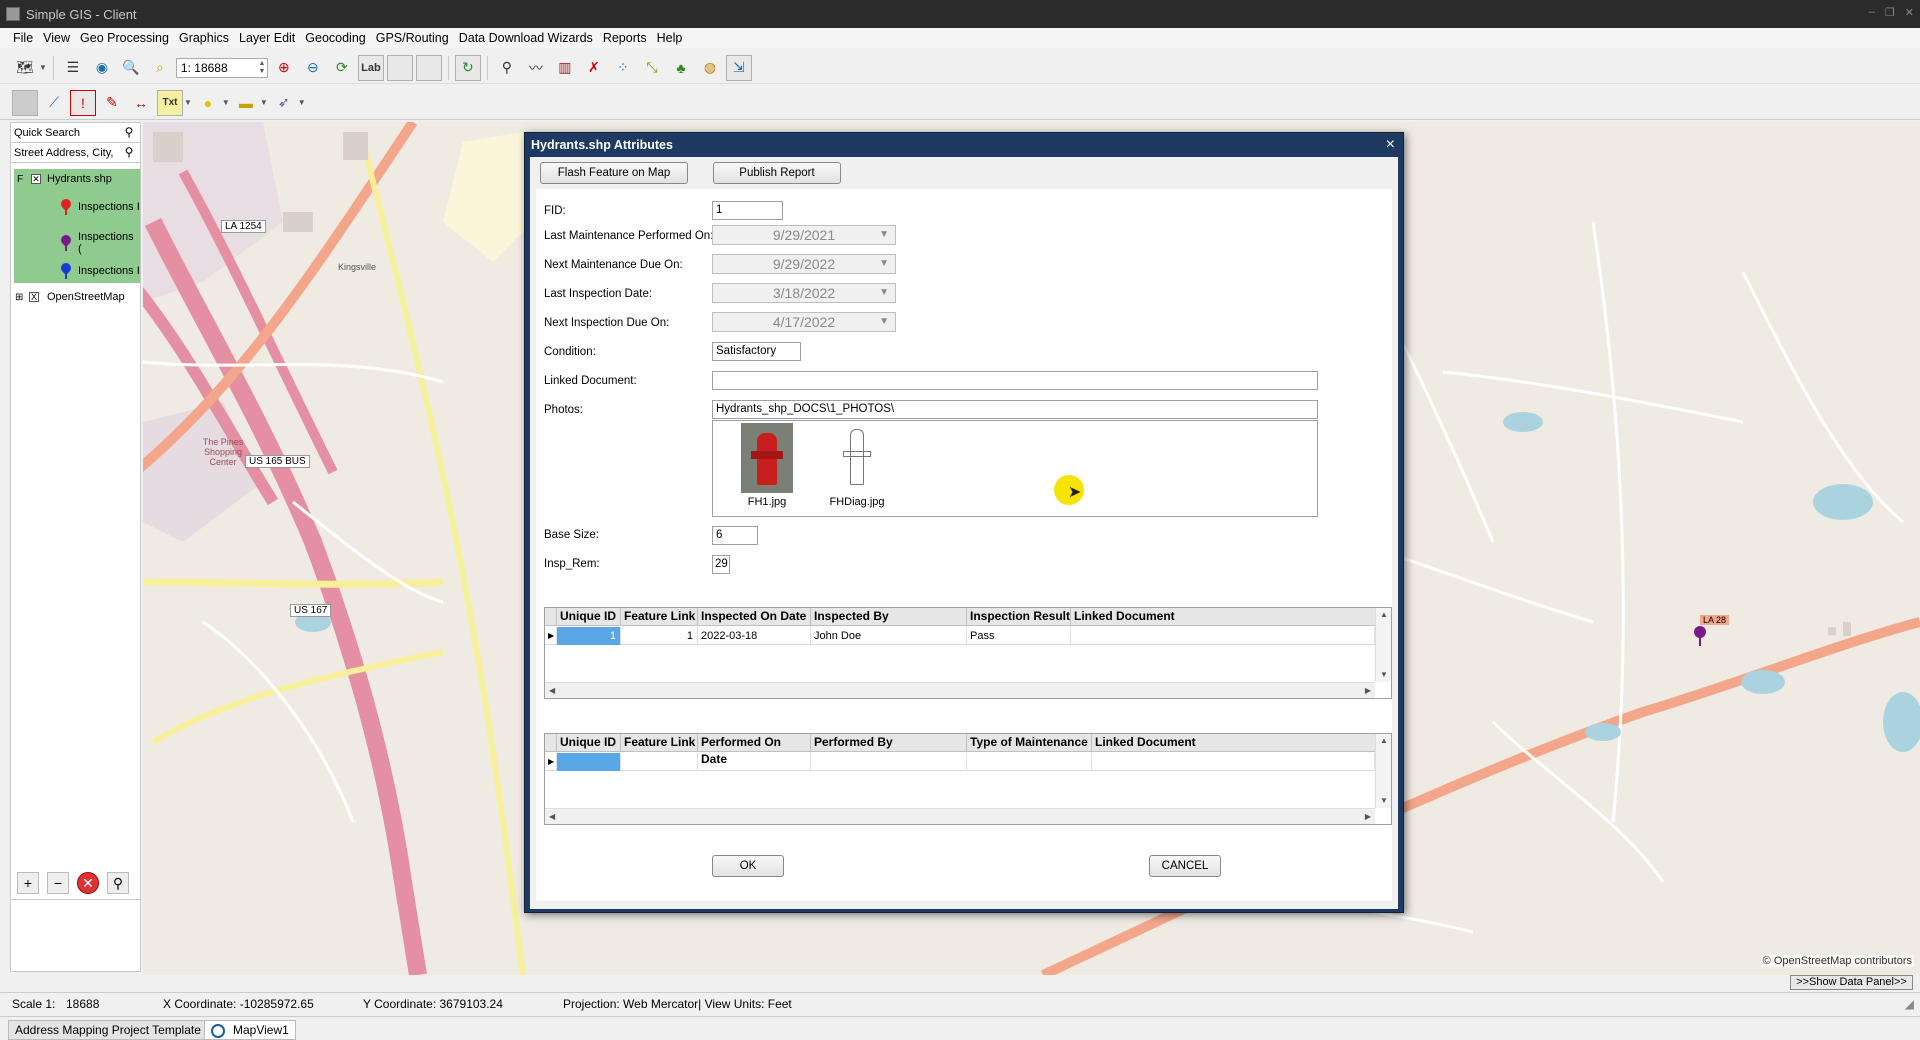 The height and width of the screenshot is (1040, 1920). Describe the element at coordinates (670, 38) in the screenshot. I see `menu-help: Help` at that location.